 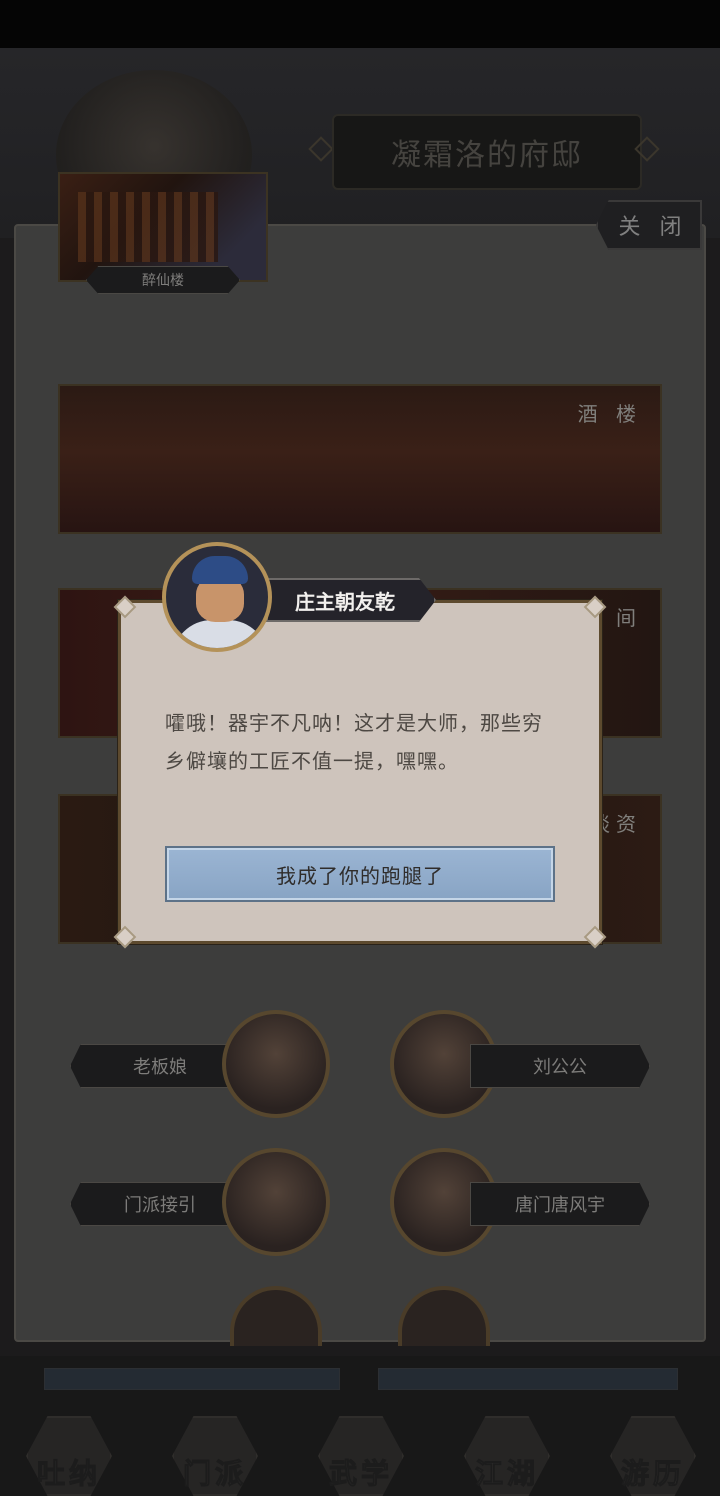 What do you see at coordinates (163, 280) in the screenshot?
I see `location-label: 醉仙楼` at bounding box center [163, 280].